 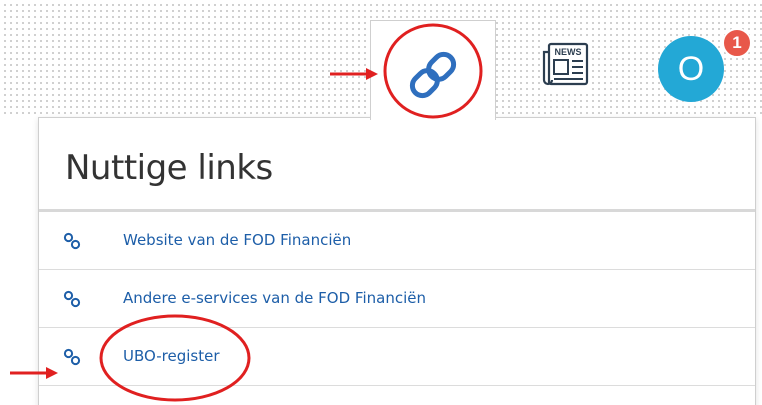 I want to click on panel-title: Nuttige links, so click(x=169, y=168).